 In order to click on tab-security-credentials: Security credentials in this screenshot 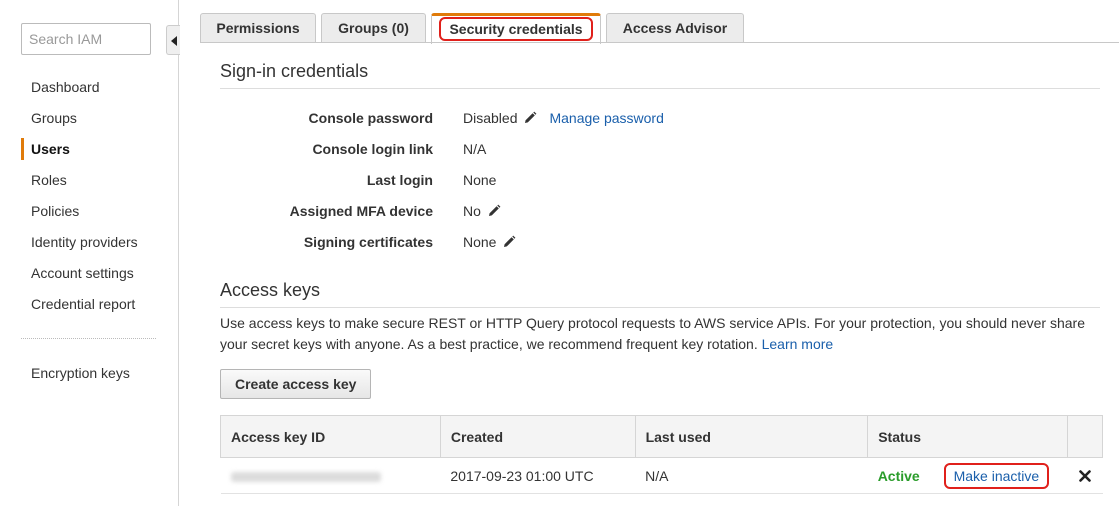, I will do `click(516, 28)`.